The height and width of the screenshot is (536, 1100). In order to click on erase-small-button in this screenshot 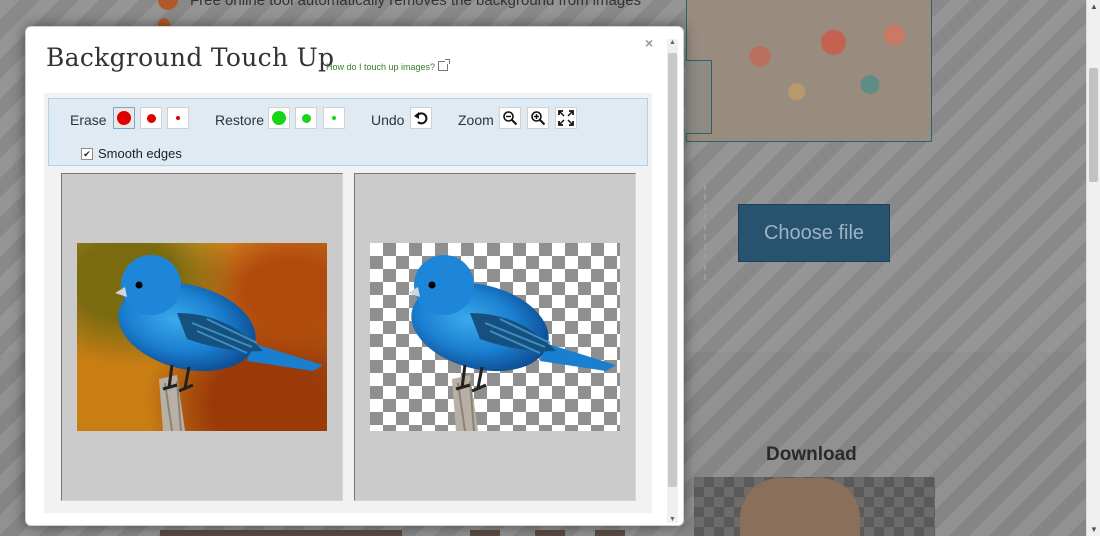, I will do `click(178, 118)`.